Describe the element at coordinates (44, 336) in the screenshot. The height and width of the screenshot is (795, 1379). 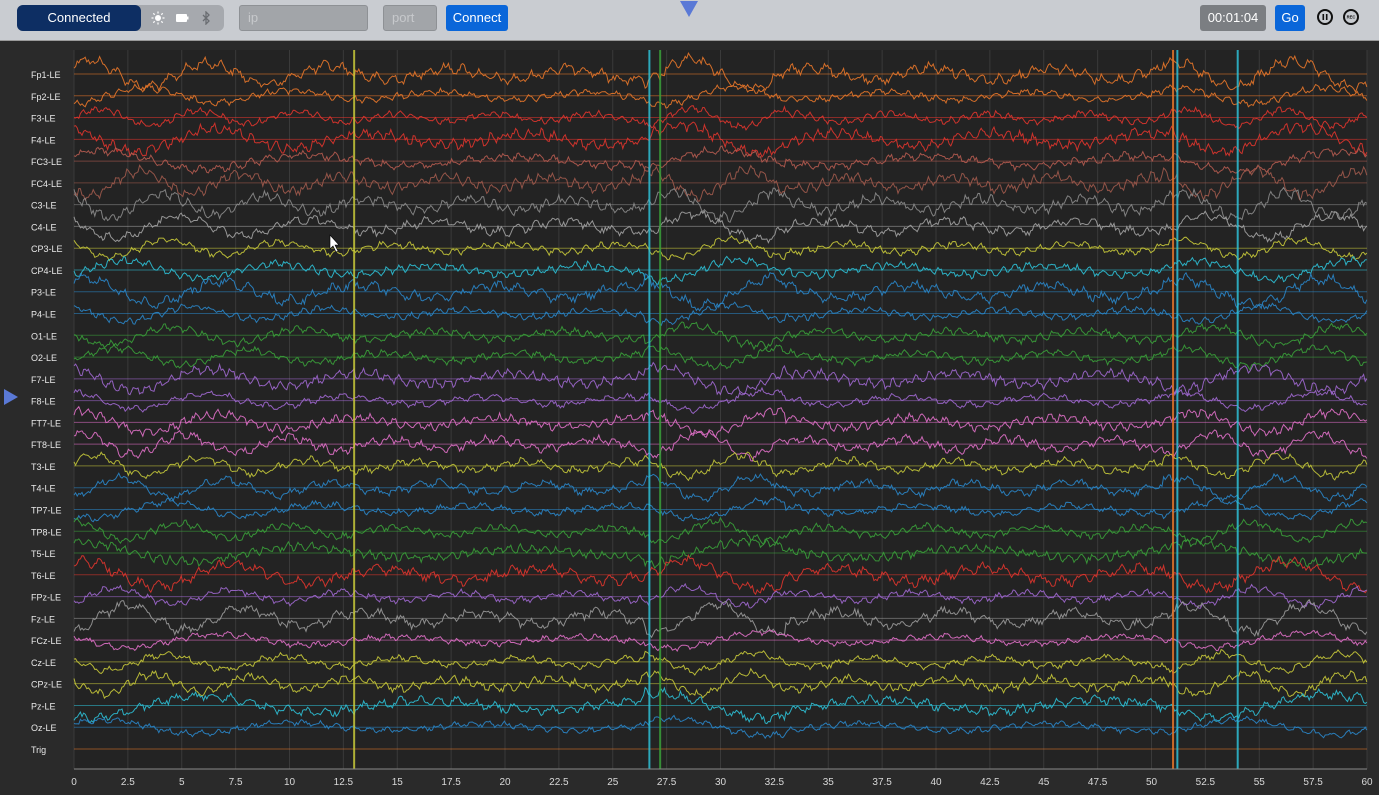
I see `channel-label-O1-LE: O1-LE` at that location.